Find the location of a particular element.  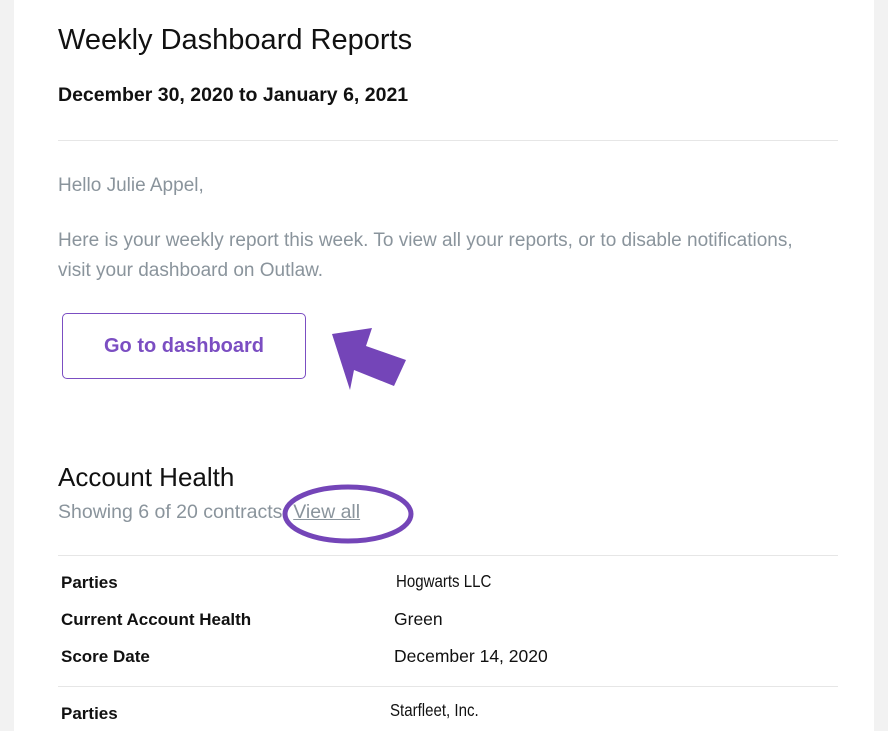

header-divider is located at coordinates (448, 140).